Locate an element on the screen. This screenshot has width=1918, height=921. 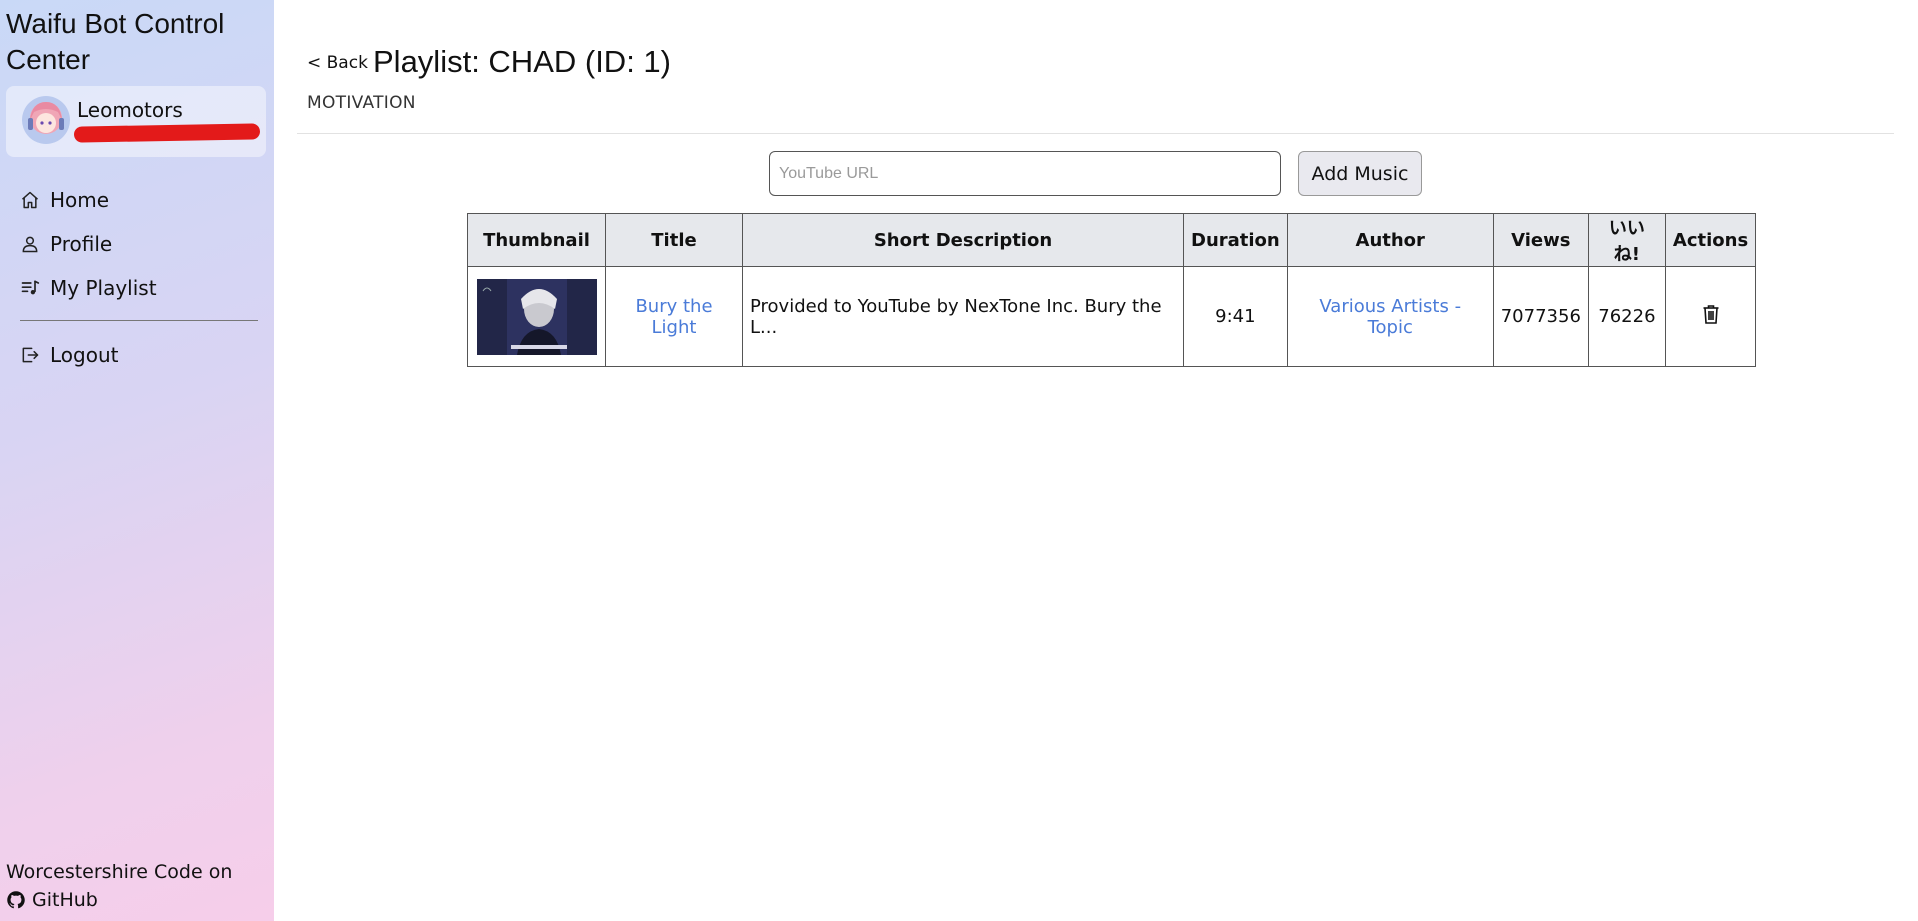
thumbnail-cell is located at coordinates (536, 316).